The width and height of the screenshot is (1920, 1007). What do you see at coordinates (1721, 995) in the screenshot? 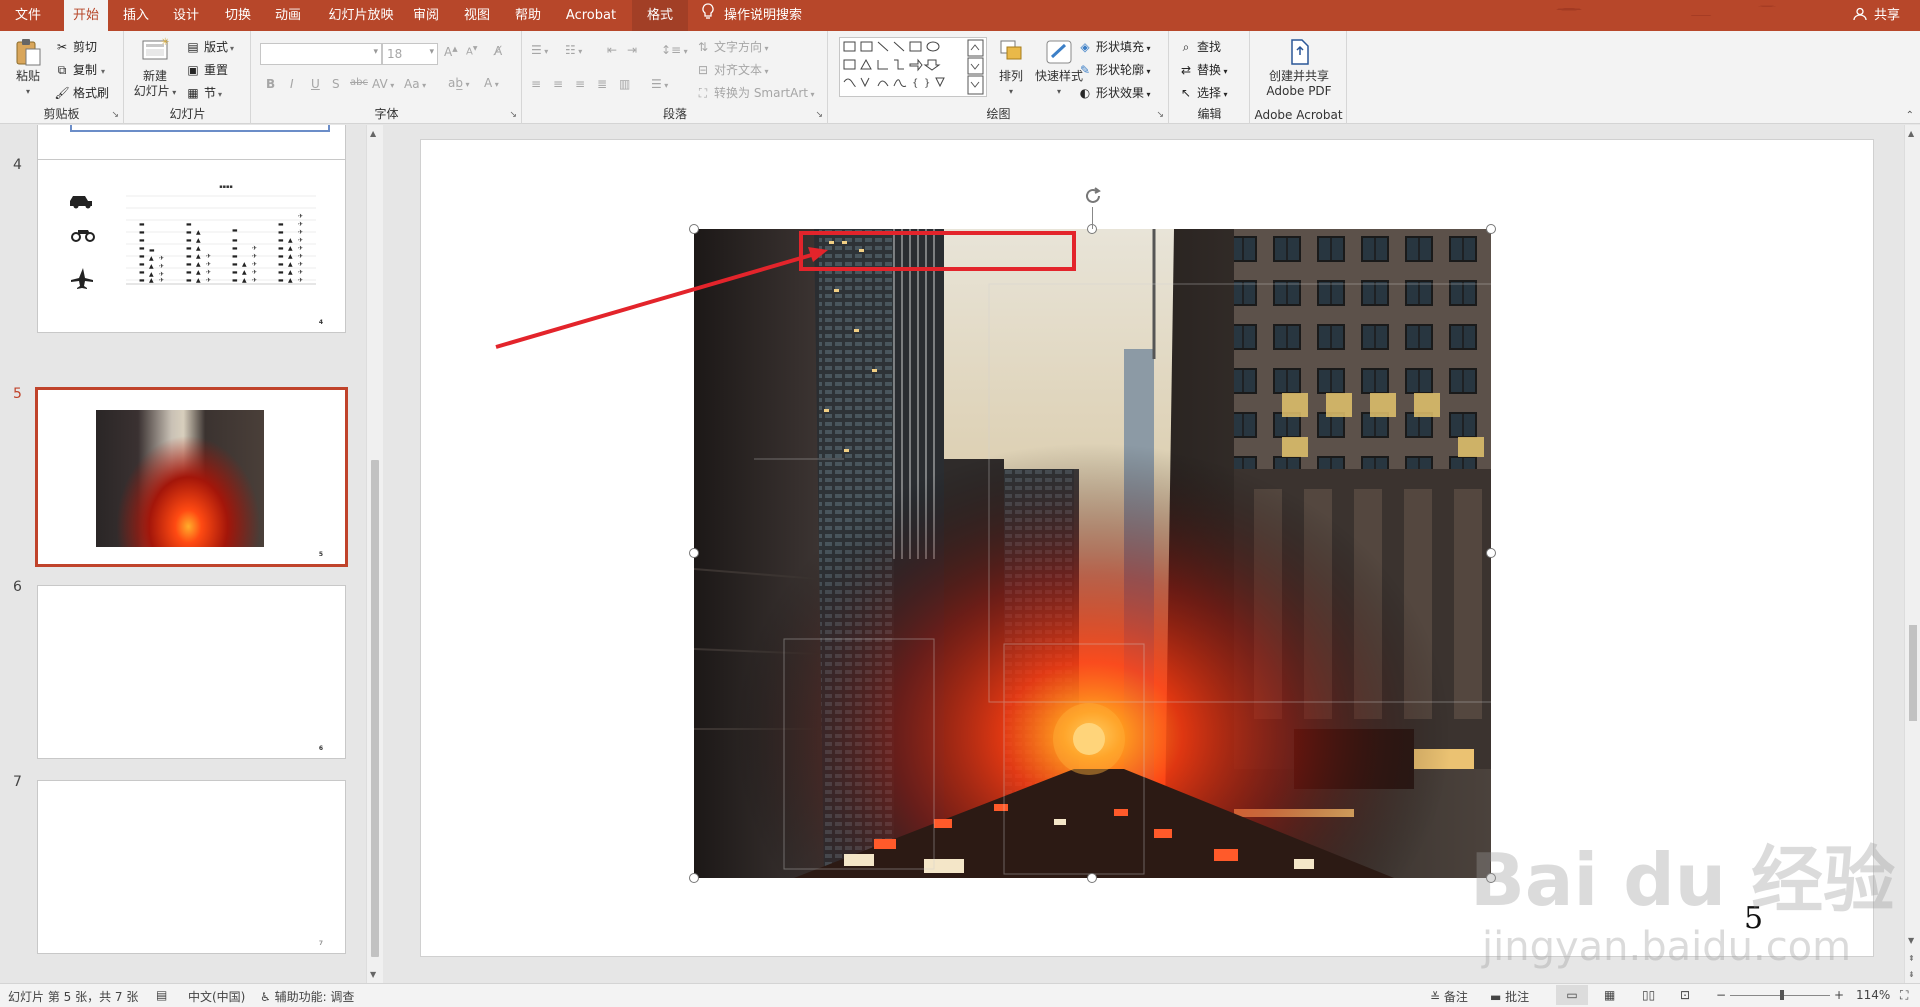
I see `zoom-out-icon: −` at bounding box center [1721, 995].